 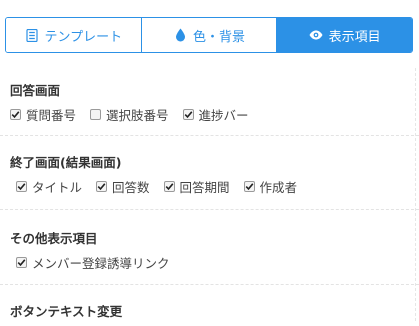 What do you see at coordinates (219, 37) in the screenshot?
I see `tab-color-background-label: 色・背景` at bounding box center [219, 37].